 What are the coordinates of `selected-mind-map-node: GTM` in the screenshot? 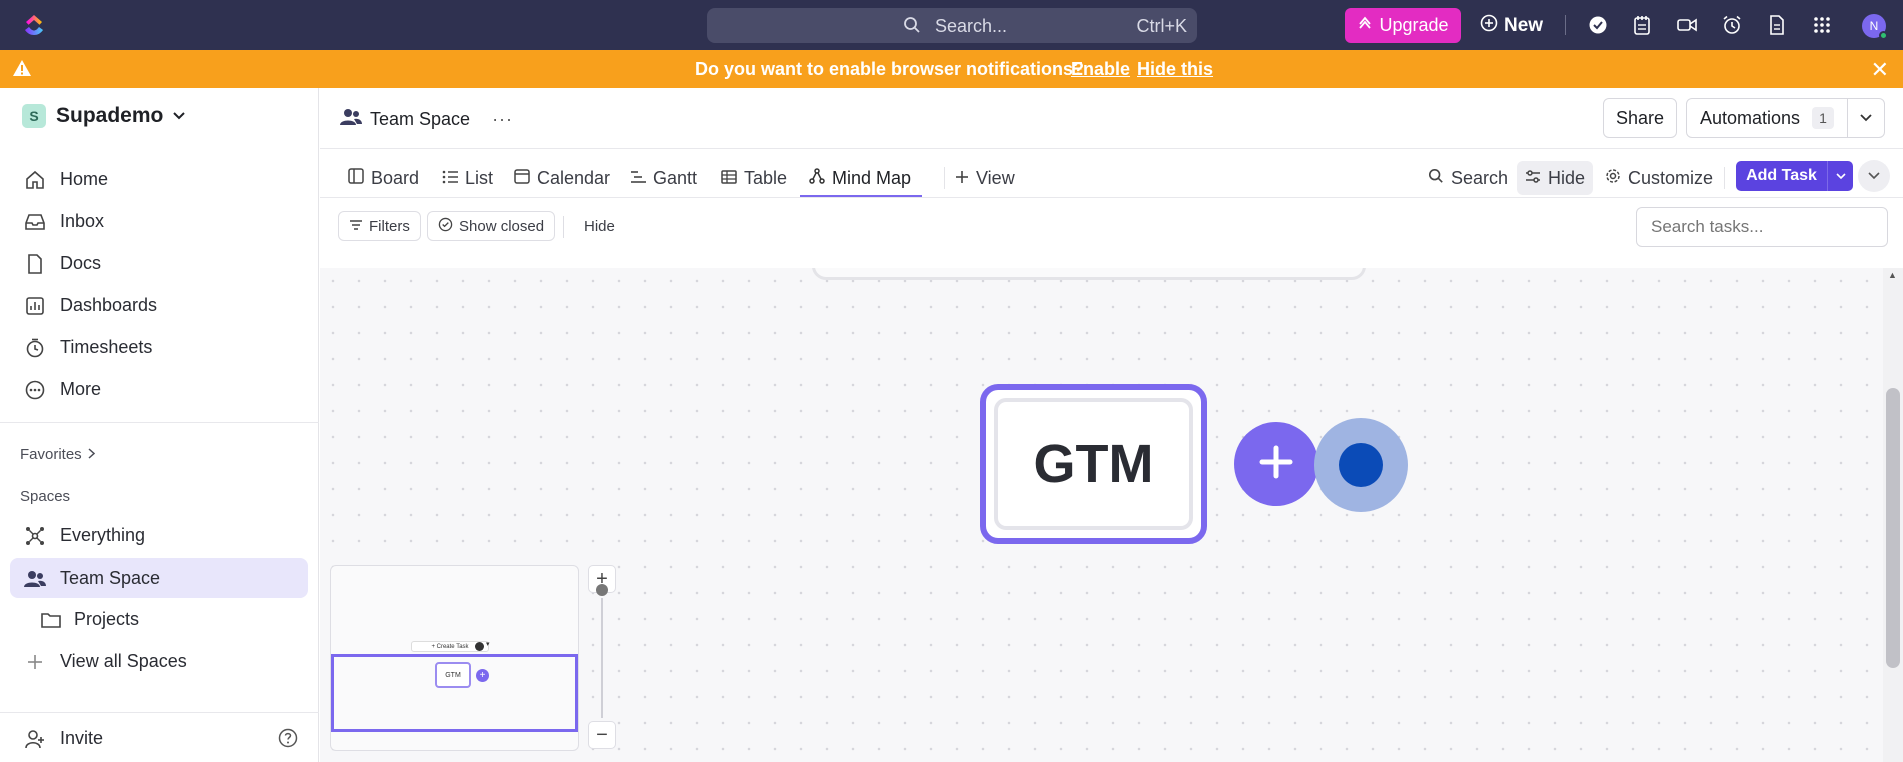 It's located at (1093, 464).